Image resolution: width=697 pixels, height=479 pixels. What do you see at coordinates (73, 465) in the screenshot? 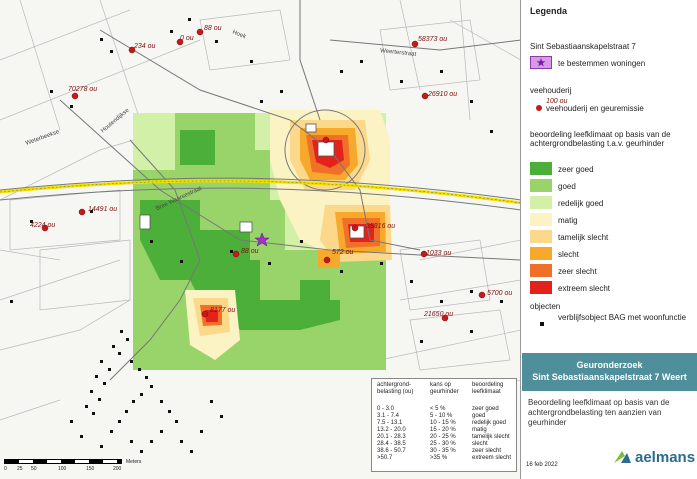
I see `scale-bar: 0 25 50 100 150 200 Meters` at bounding box center [73, 465].